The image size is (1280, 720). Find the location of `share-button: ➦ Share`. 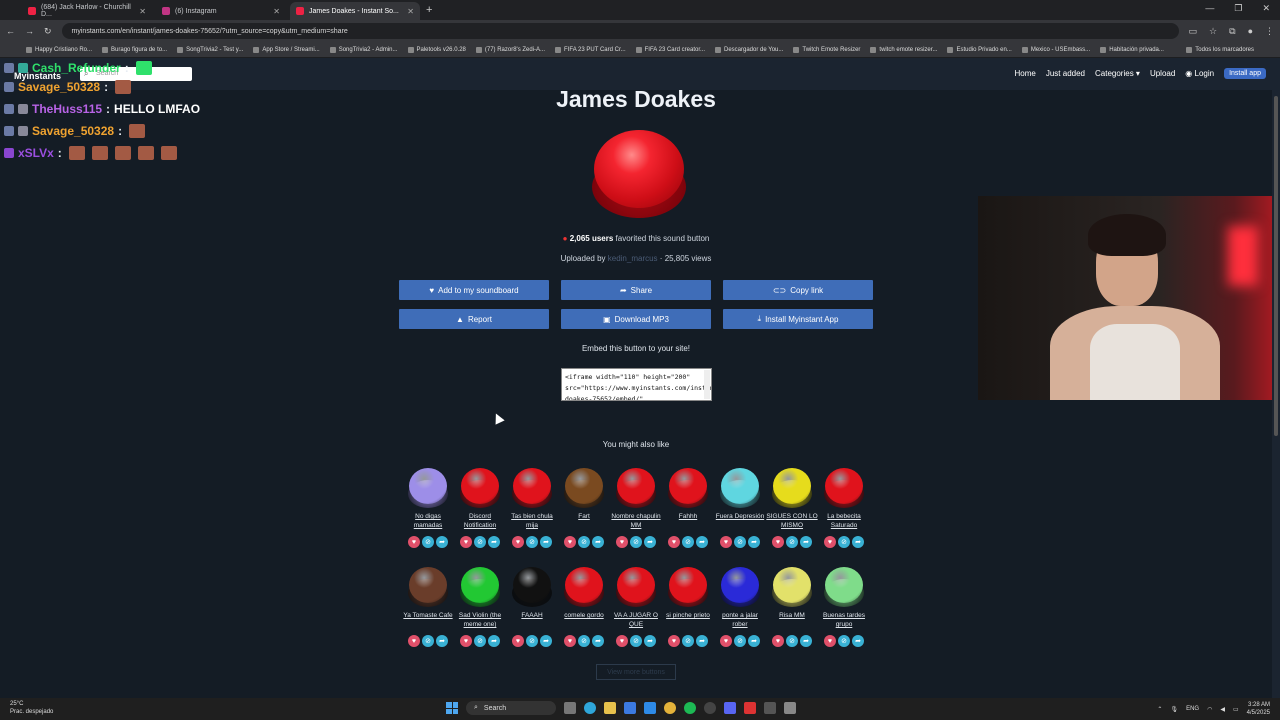

share-button: ➦ Share is located at coordinates (636, 290).